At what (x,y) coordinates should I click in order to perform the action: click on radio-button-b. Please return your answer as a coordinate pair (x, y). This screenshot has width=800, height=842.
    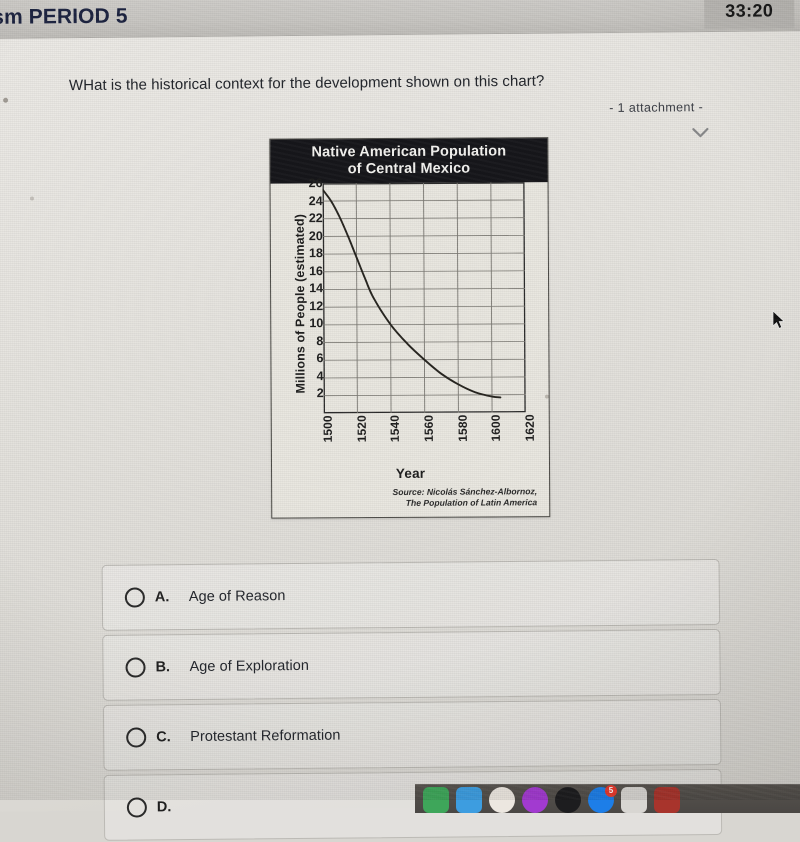
    Looking at the image, I should click on (135, 667).